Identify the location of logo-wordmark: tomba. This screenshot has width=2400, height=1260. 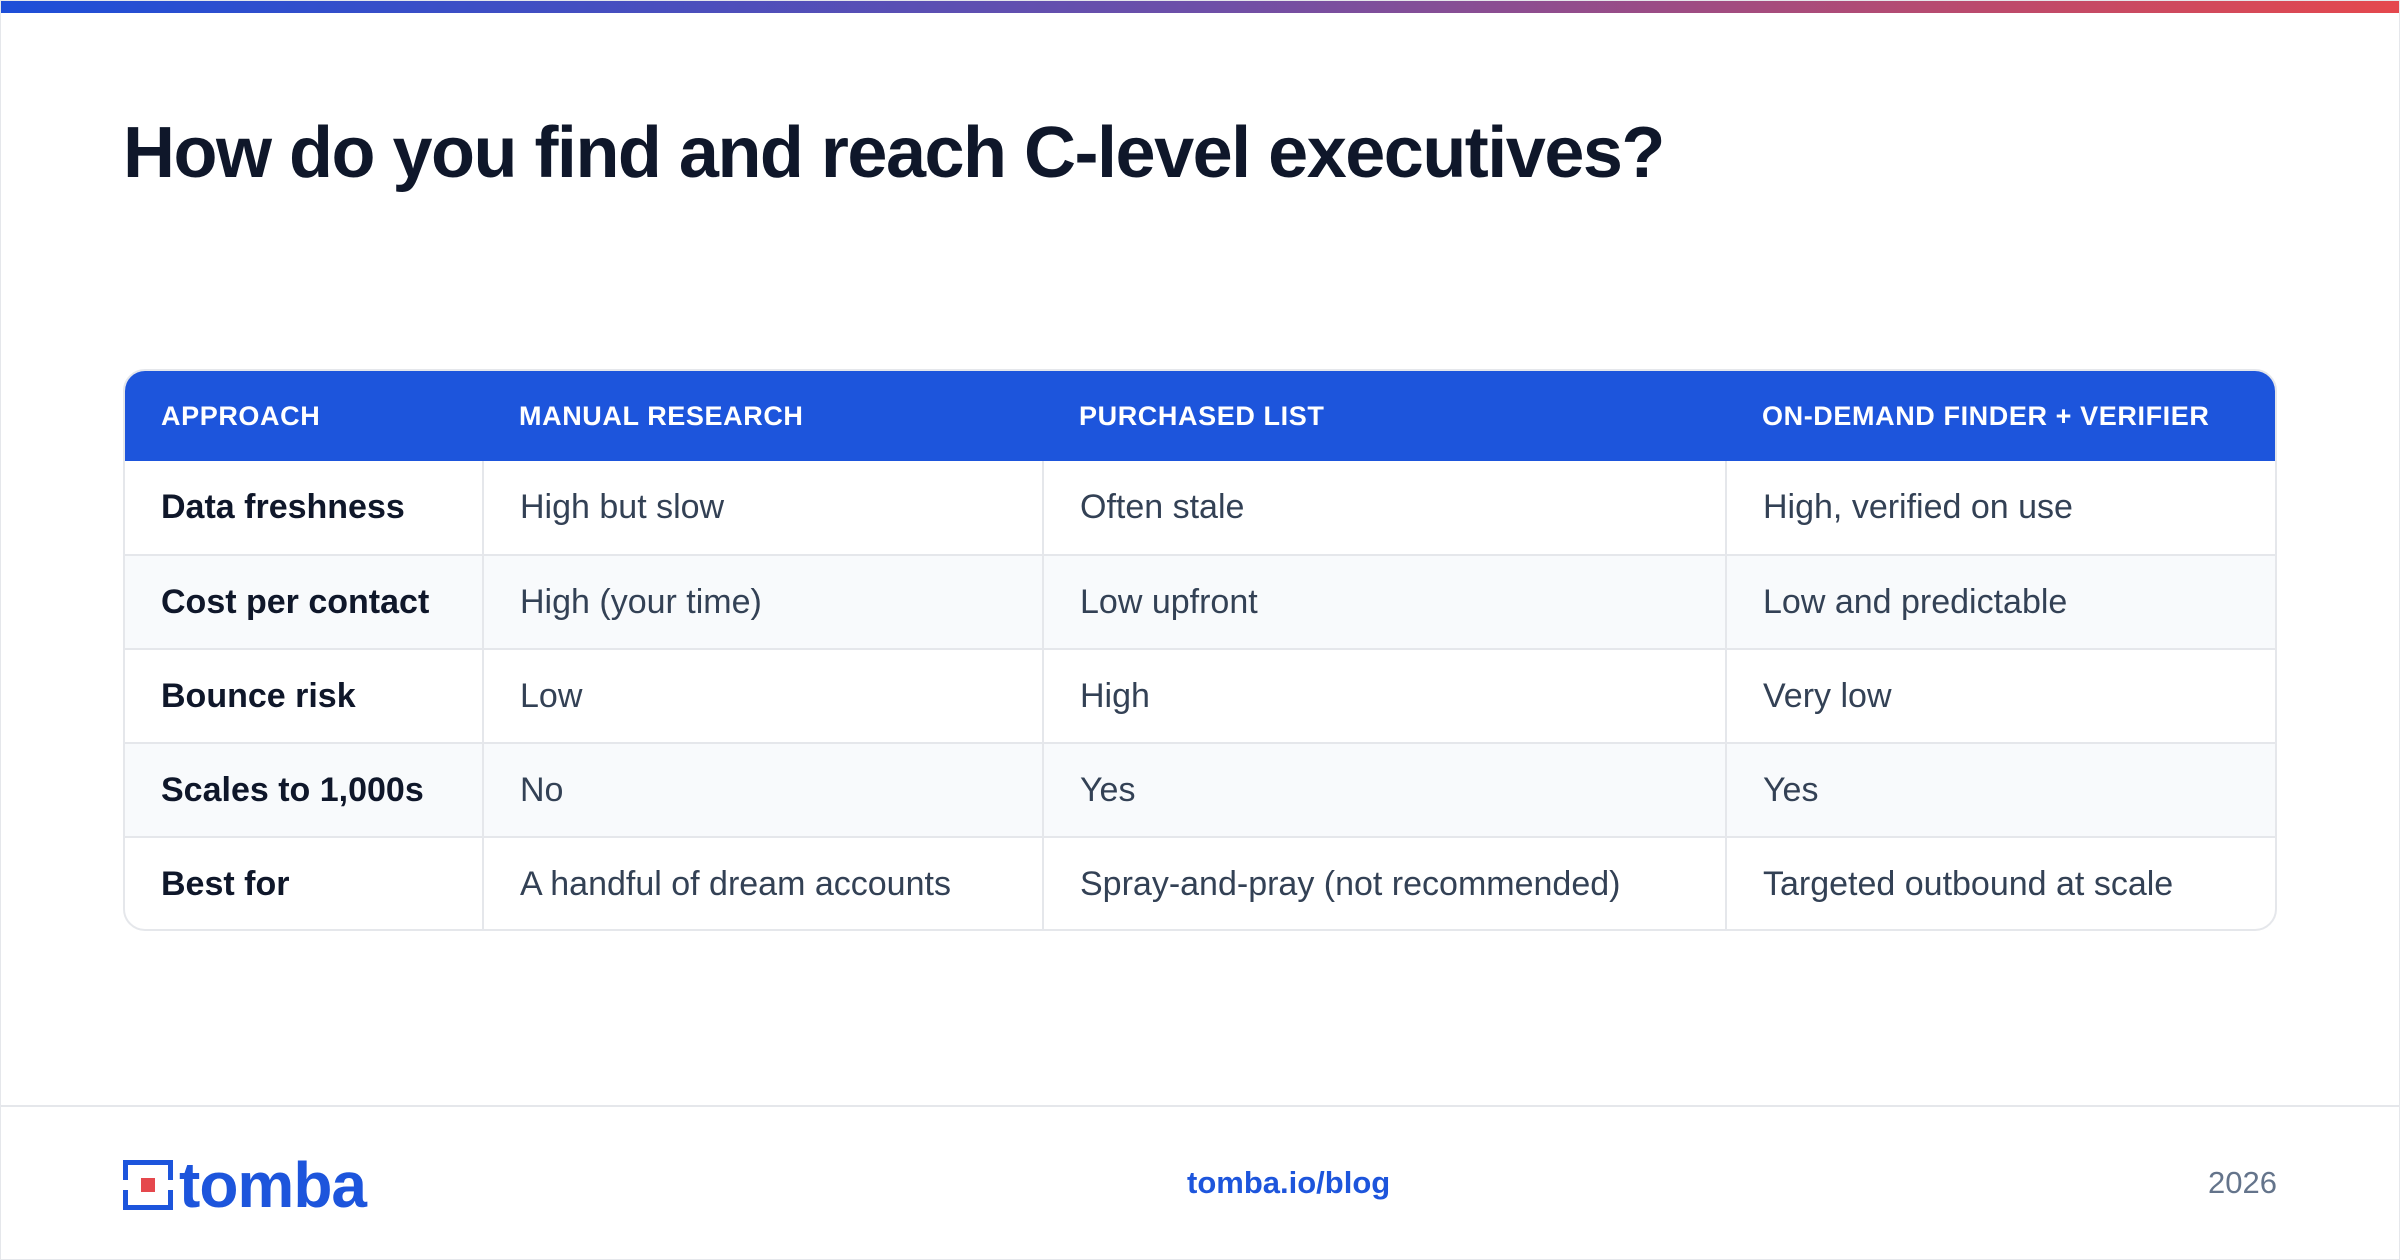
(273, 1185).